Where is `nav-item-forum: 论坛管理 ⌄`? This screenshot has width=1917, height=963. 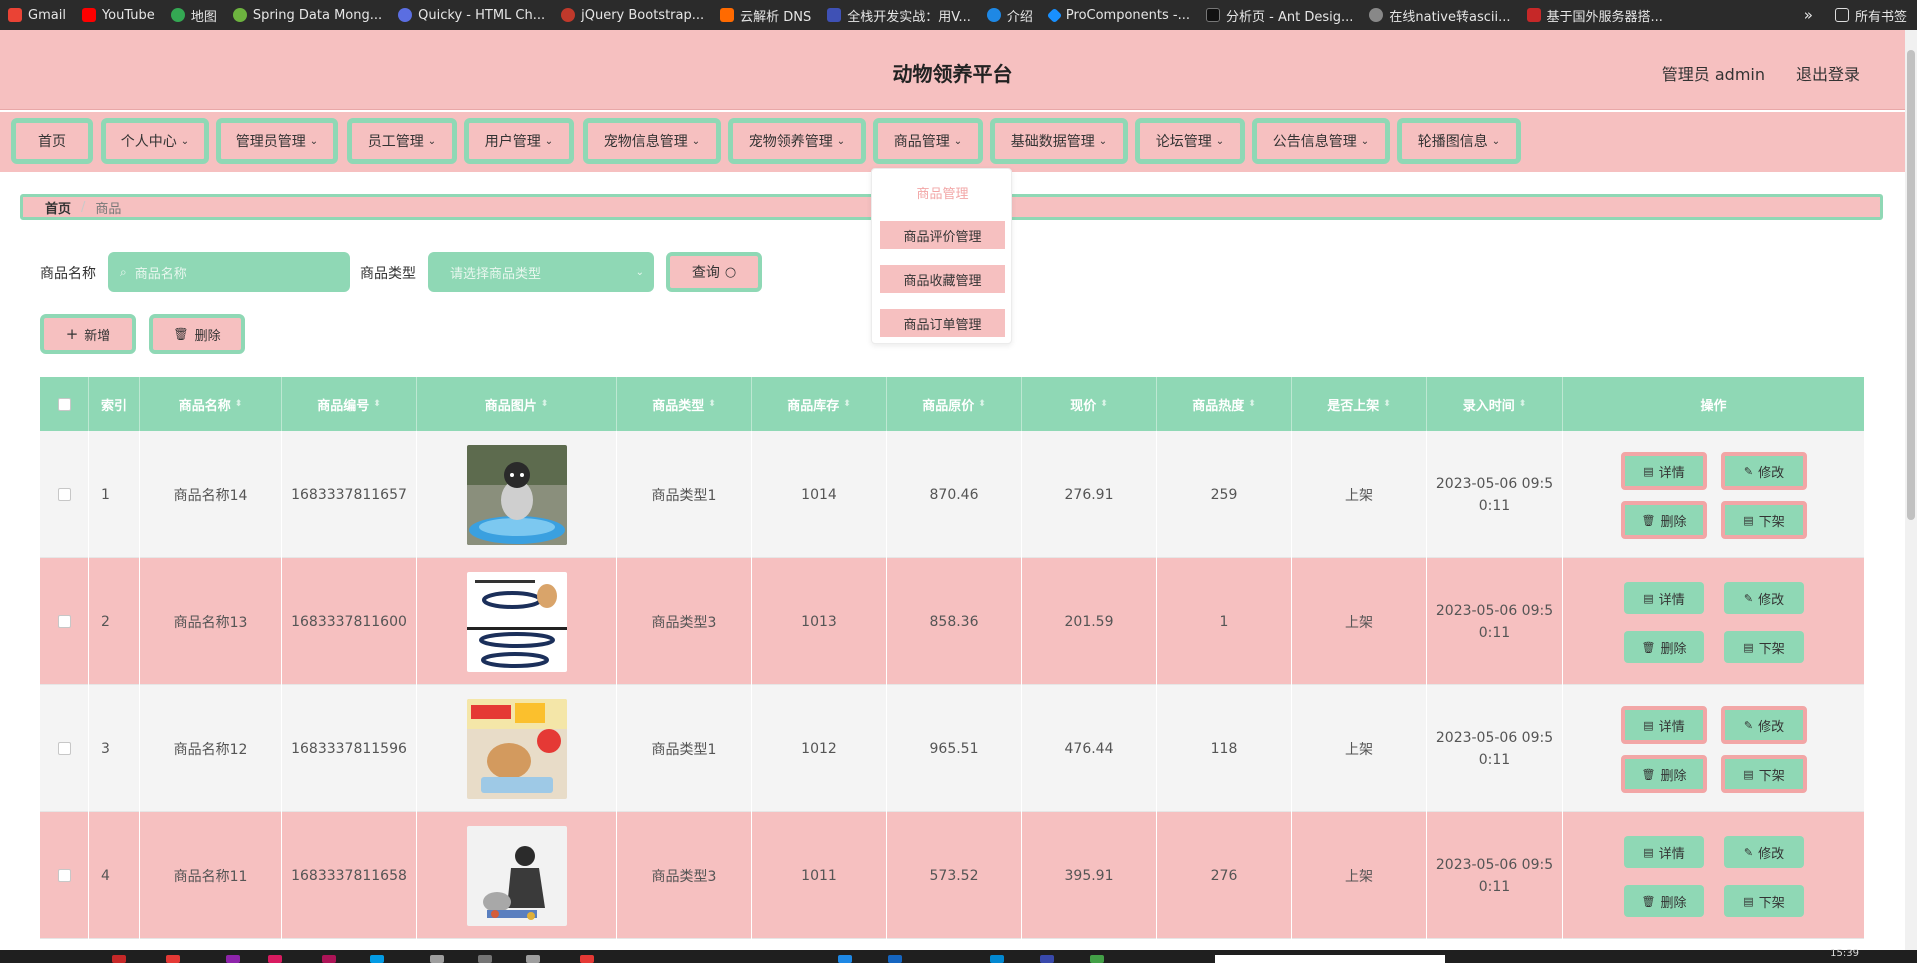 nav-item-forum: 论坛管理 ⌄ is located at coordinates (1190, 141).